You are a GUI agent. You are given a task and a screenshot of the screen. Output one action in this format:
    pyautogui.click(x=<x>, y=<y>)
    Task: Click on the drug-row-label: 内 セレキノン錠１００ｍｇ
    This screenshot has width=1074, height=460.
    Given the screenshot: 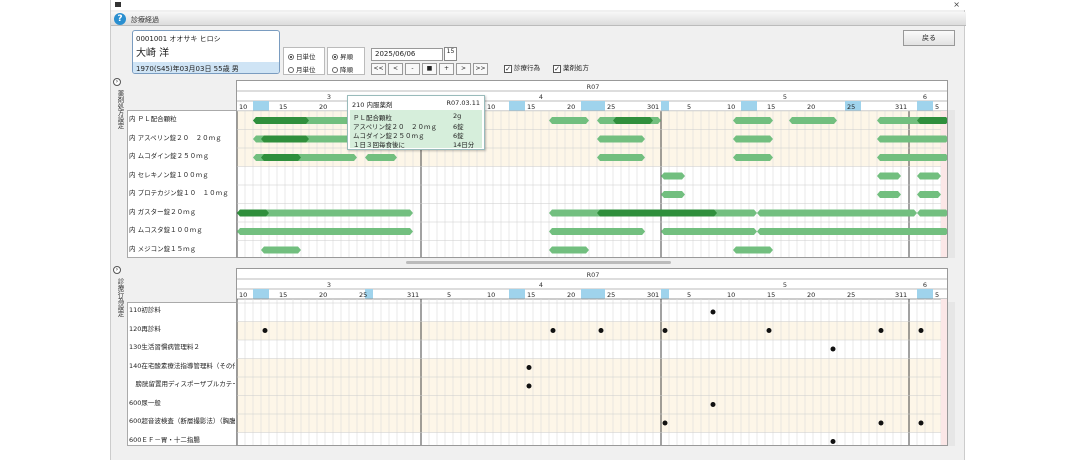 What is the action you would take?
    pyautogui.click(x=182, y=174)
    